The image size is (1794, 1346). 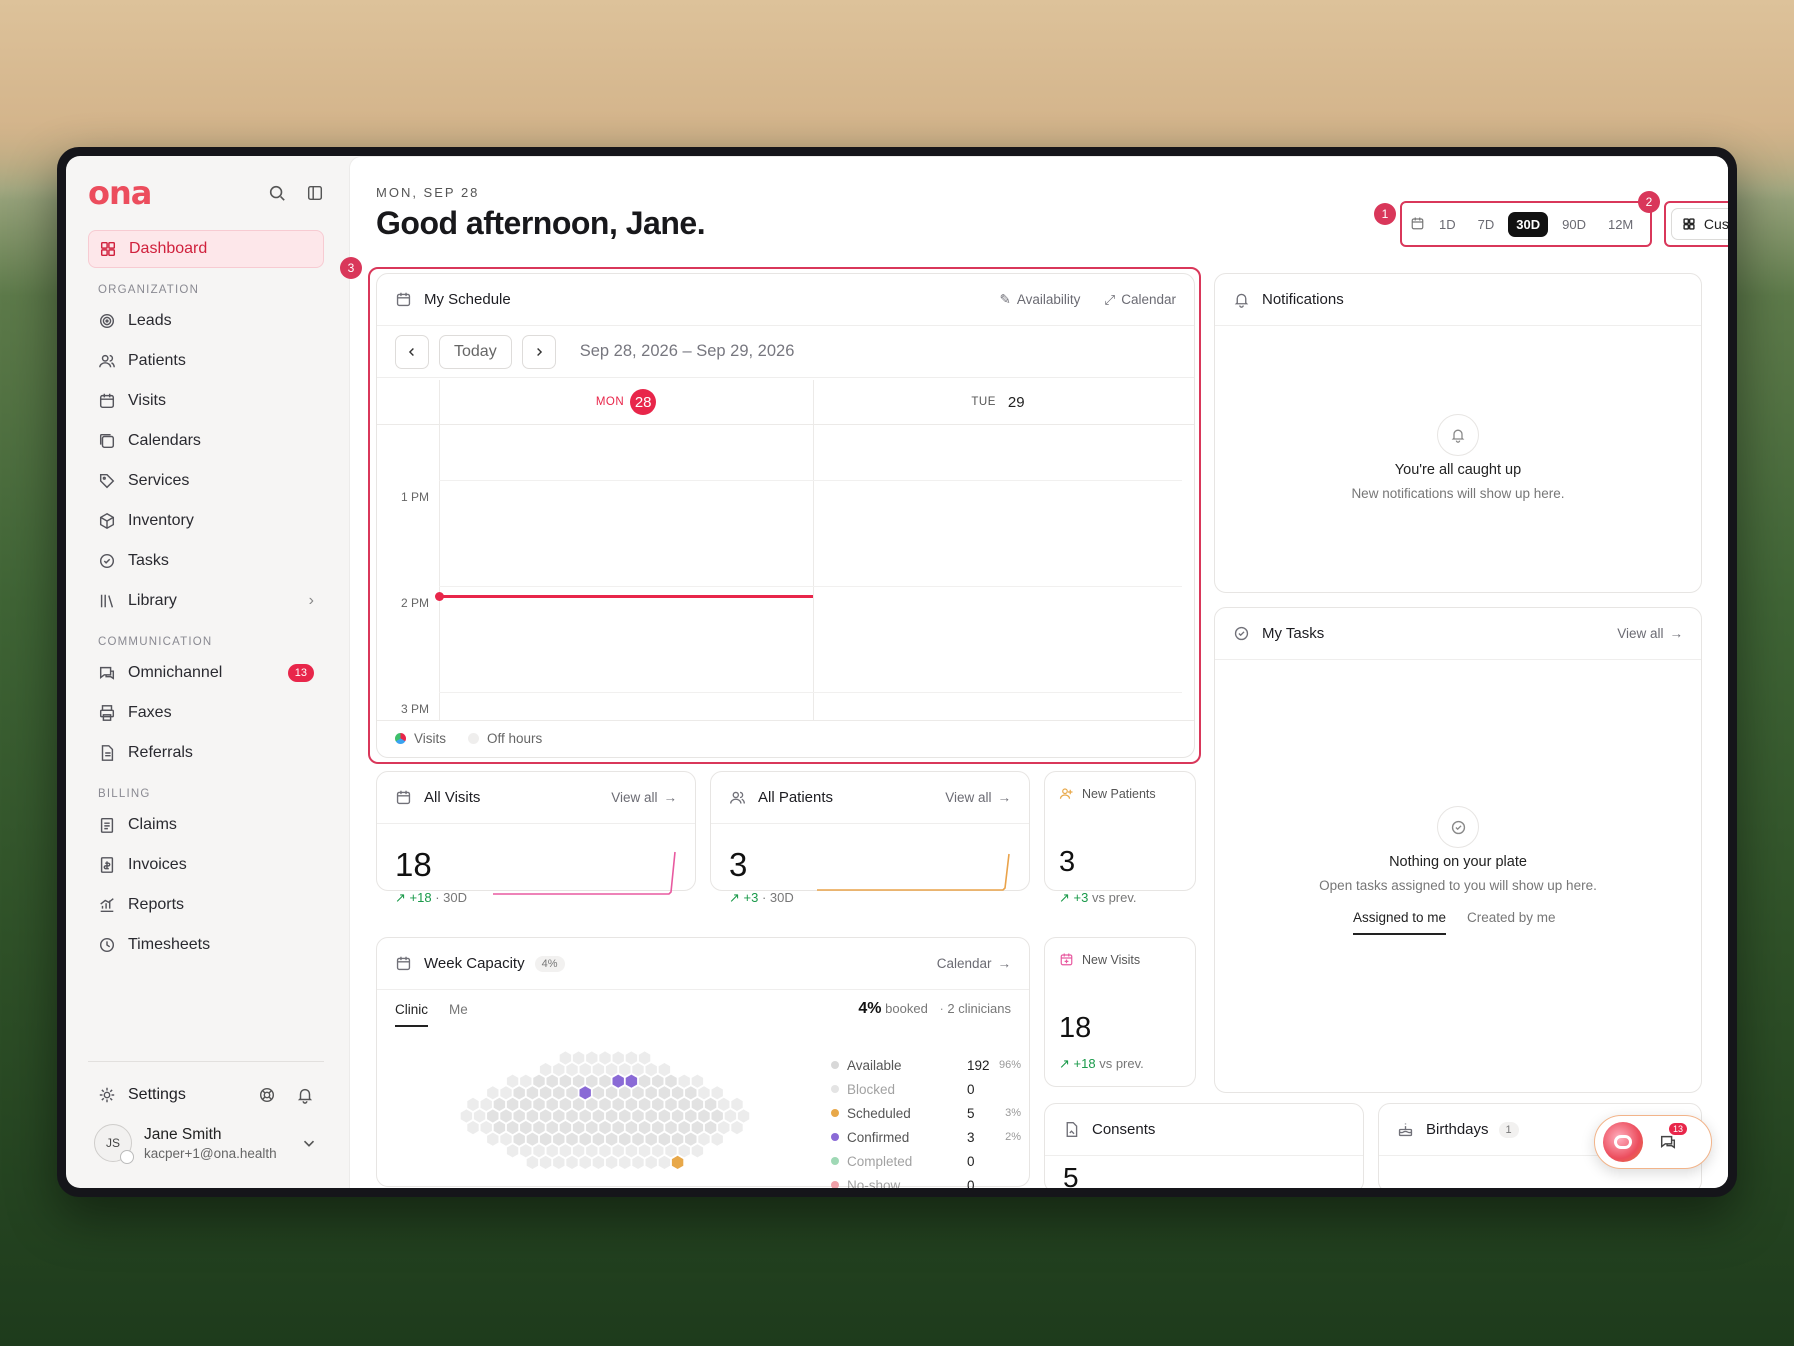 I want to click on assistant-avatar-icon, so click(x=1623, y=1142).